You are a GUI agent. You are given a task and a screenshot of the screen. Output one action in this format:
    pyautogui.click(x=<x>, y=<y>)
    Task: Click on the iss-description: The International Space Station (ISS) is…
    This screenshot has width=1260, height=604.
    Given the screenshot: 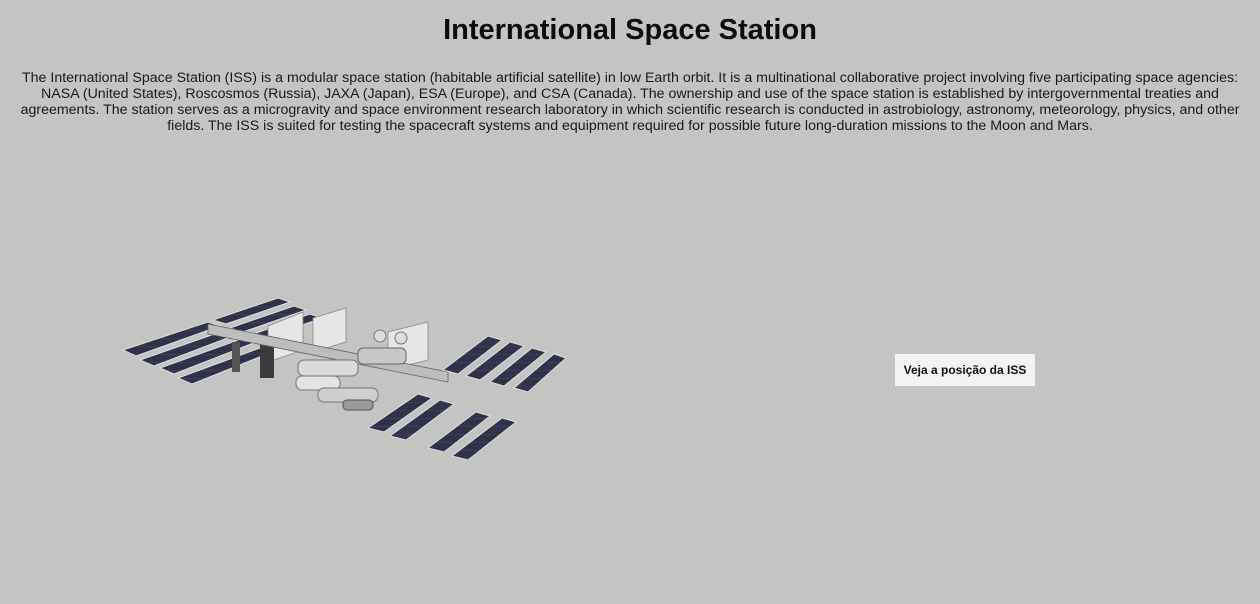 What is the action you would take?
    pyautogui.click(x=630, y=102)
    